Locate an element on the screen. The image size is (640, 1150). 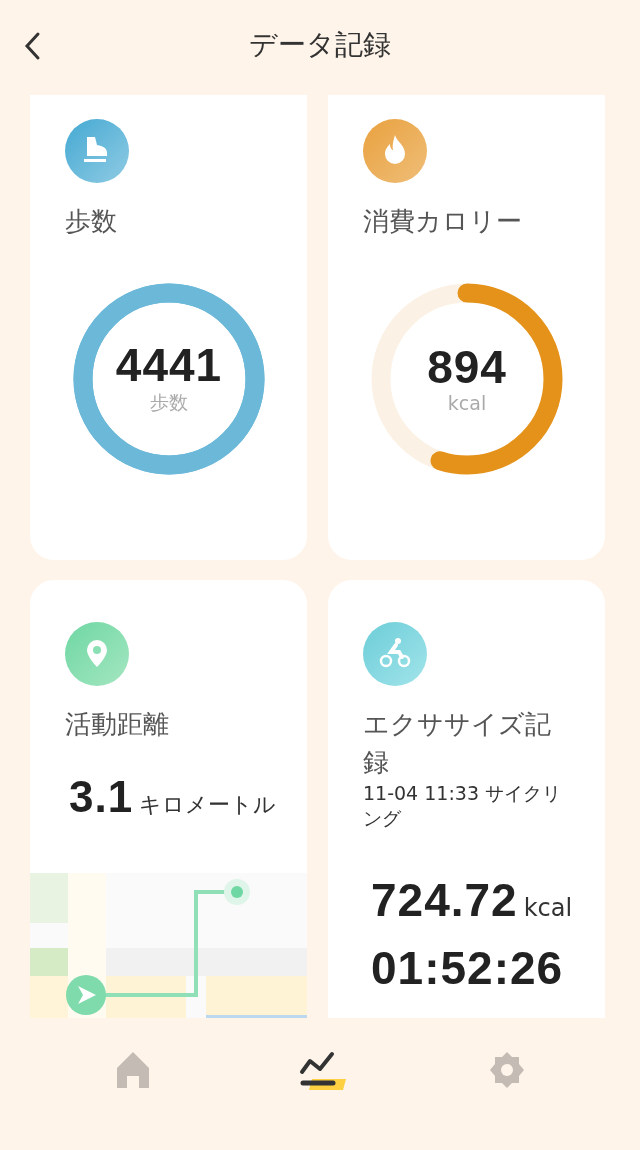
page-title: データ記録 is located at coordinates (320, 45).